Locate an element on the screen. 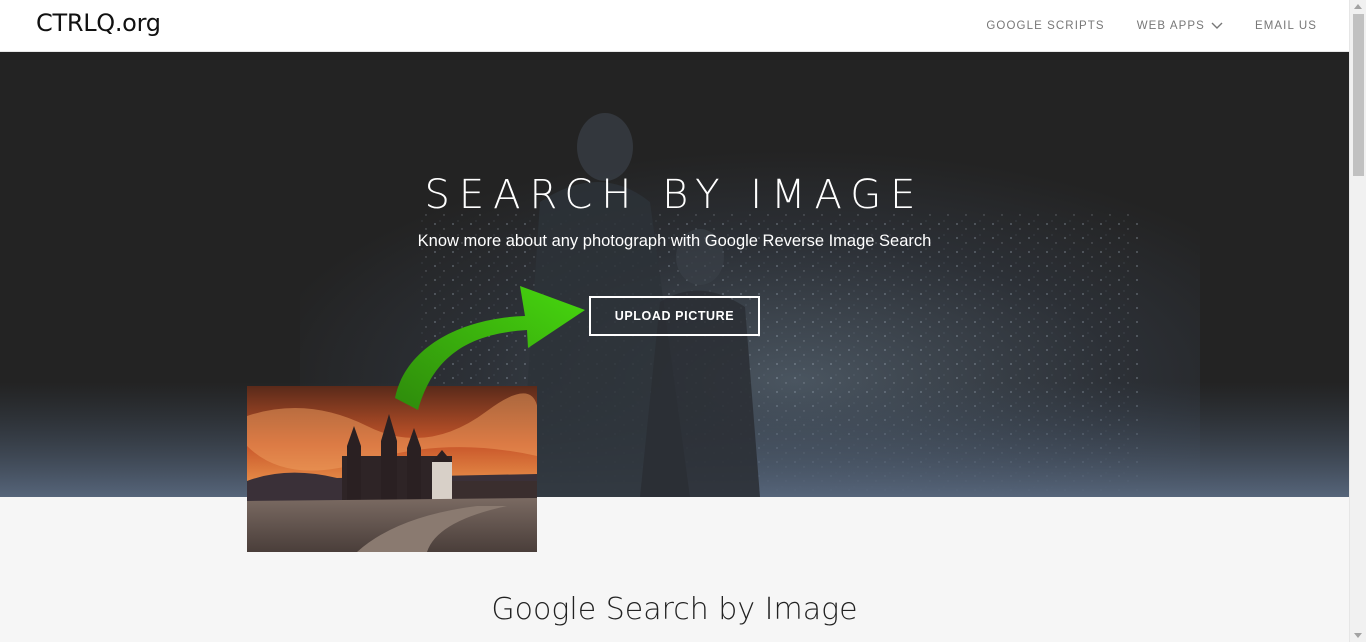 This screenshot has width=1366, height=642. scrollbar-thumb is located at coordinates (1358, 95).